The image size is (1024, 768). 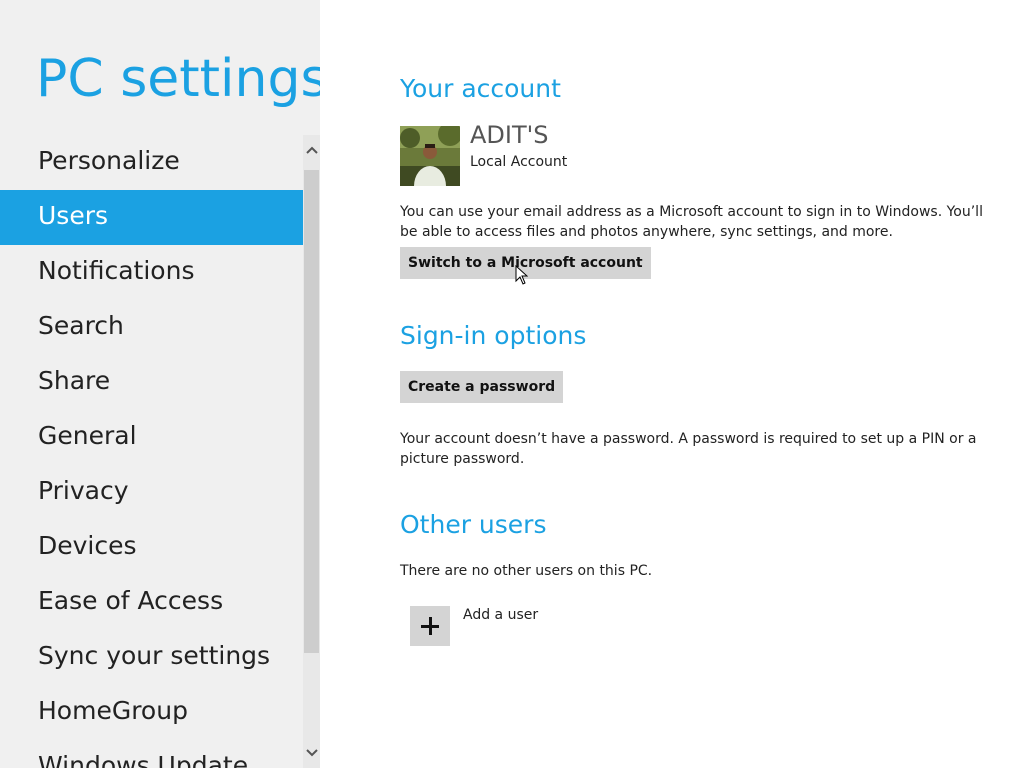 What do you see at coordinates (311, 411) in the screenshot?
I see `scrollbar-thumb` at bounding box center [311, 411].